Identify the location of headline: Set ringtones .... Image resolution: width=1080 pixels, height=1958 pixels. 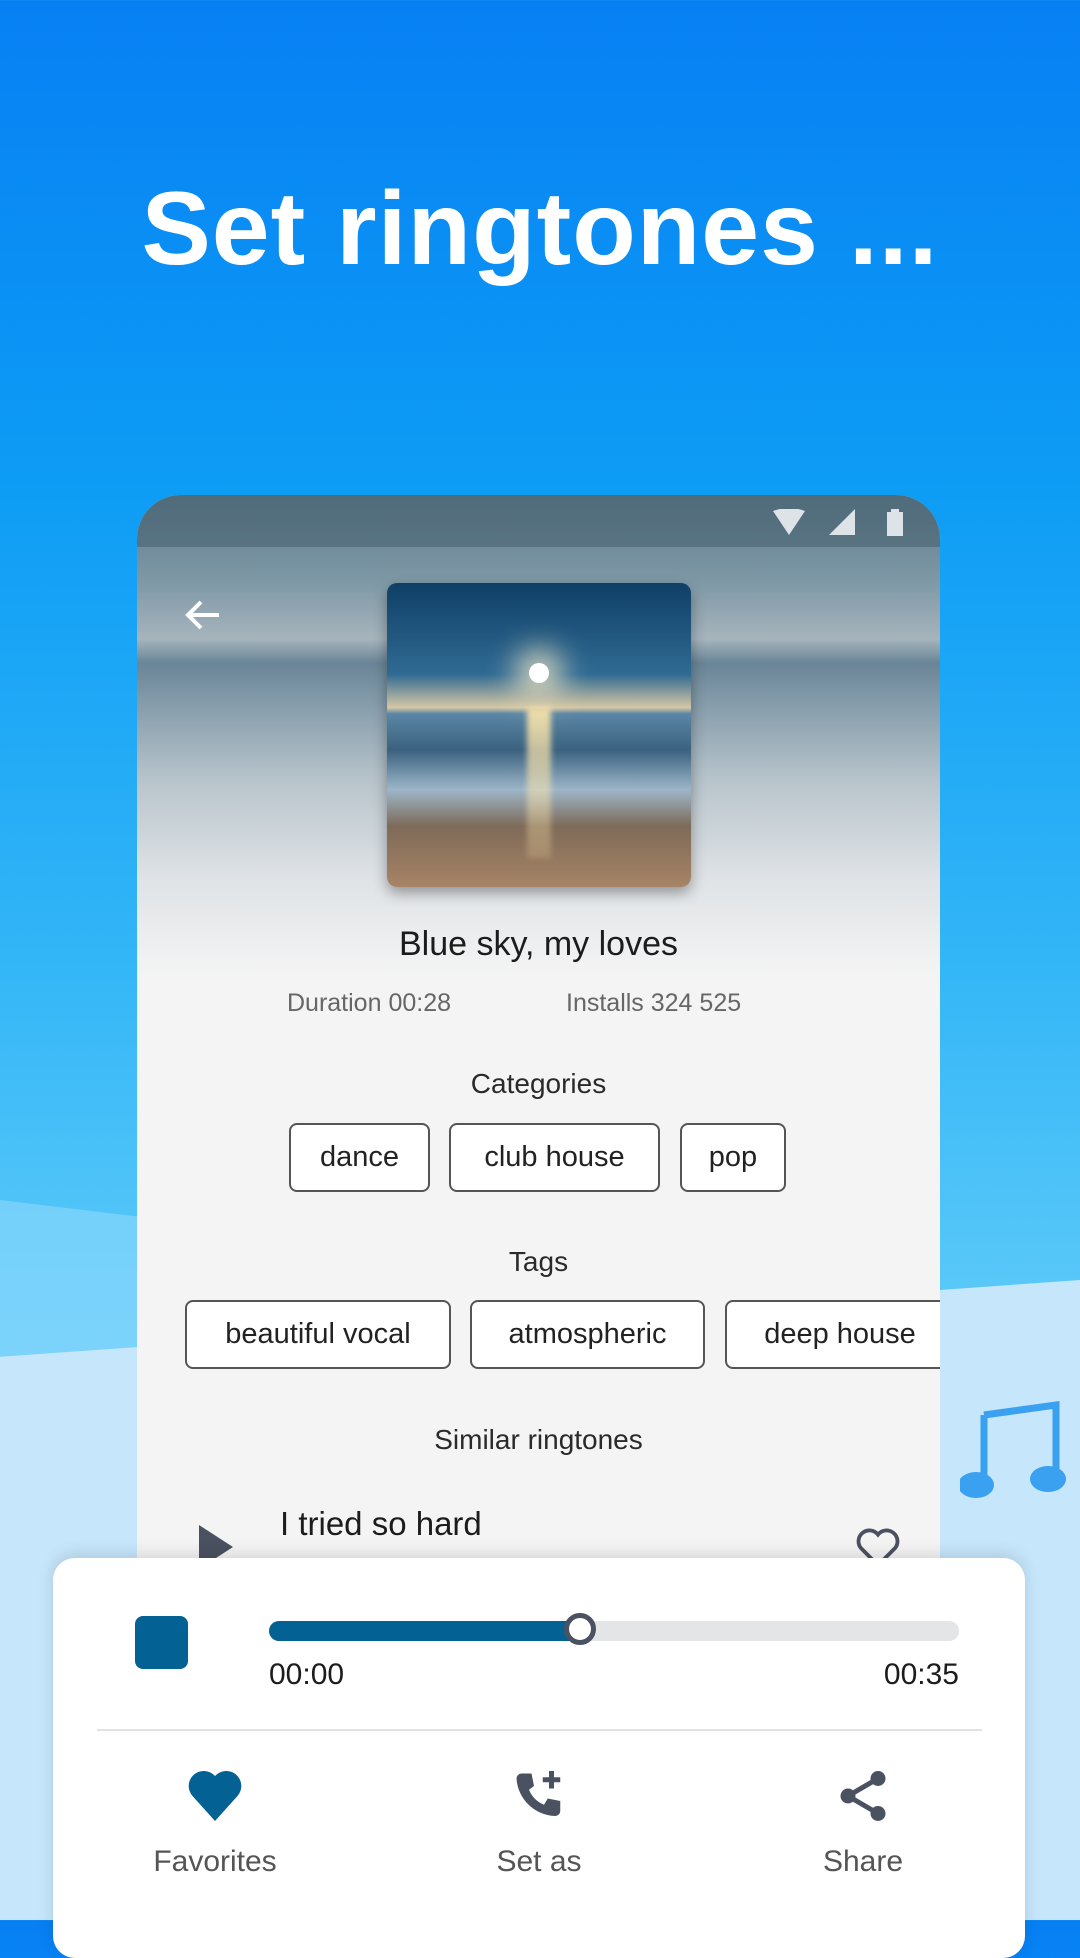
(540, 229).